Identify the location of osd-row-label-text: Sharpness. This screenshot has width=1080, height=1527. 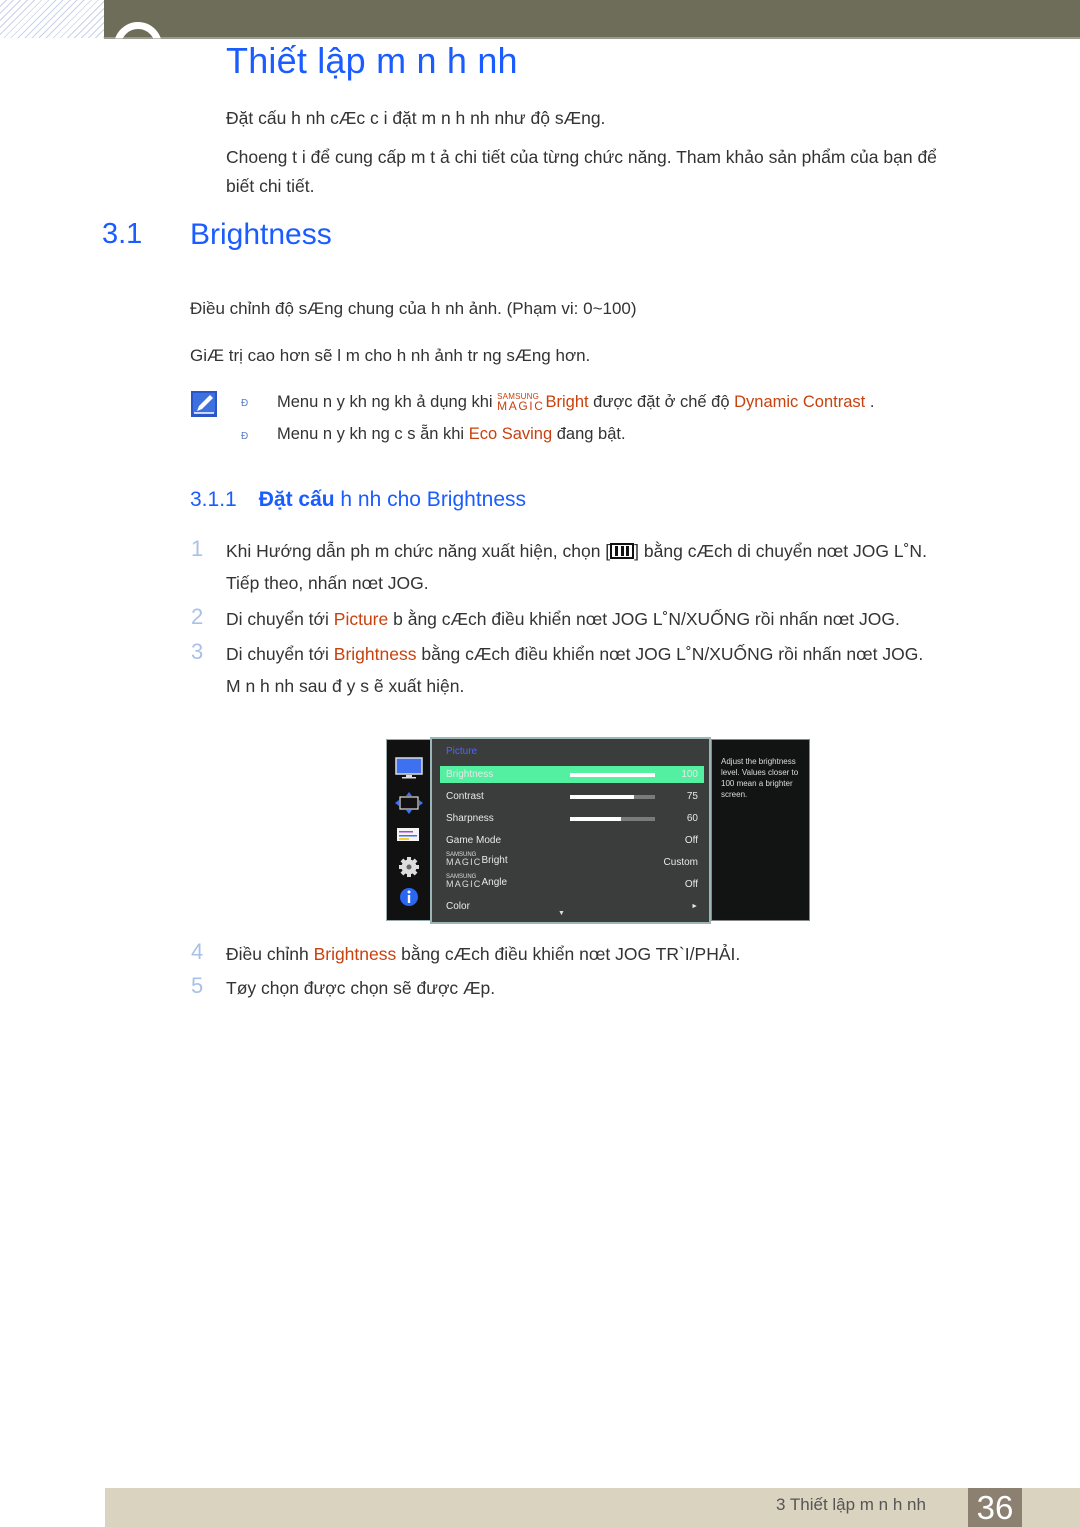
(470, 818).